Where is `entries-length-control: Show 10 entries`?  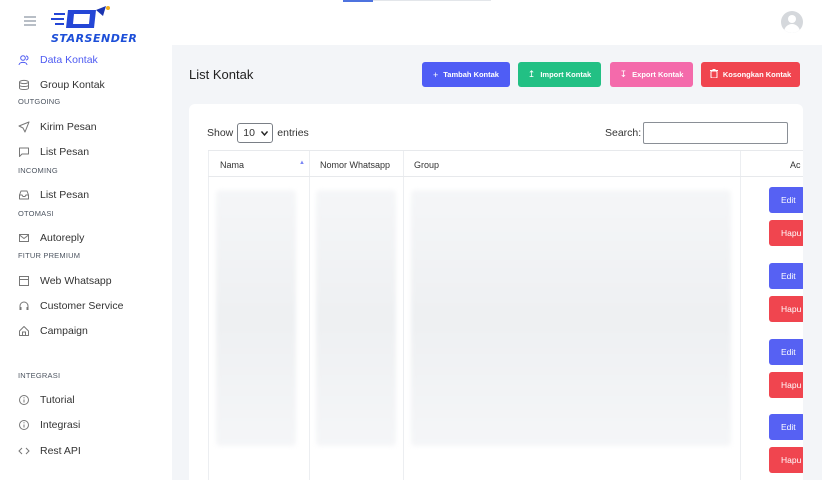
entries-length-control: Show 10 entries is located at coordinates (258, 133).